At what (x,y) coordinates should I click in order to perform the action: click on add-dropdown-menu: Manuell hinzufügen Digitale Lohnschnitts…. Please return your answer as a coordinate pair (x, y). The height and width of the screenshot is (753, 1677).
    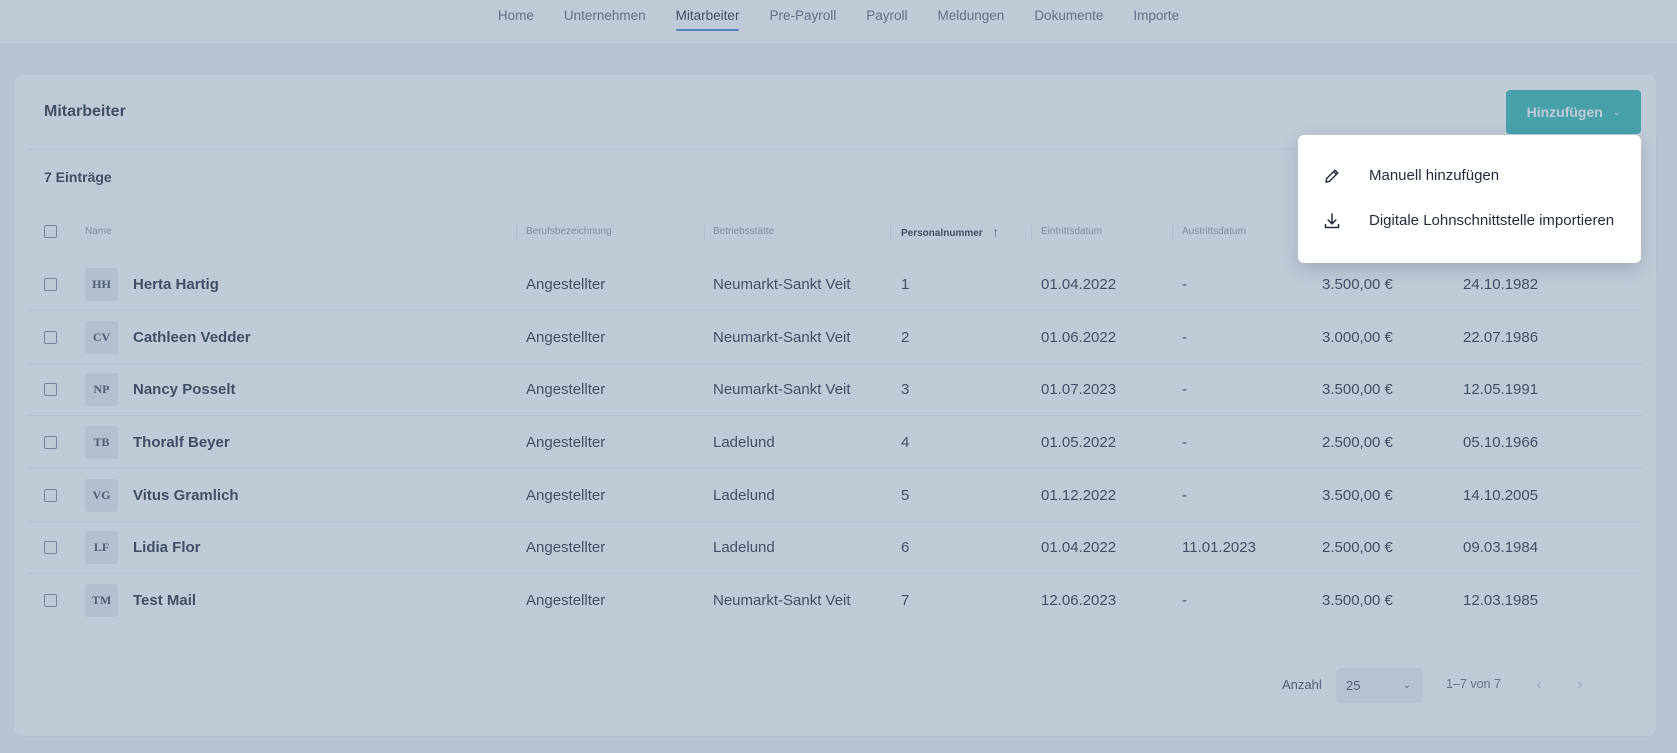
    Looking at the image, I should click on (1469, 199).